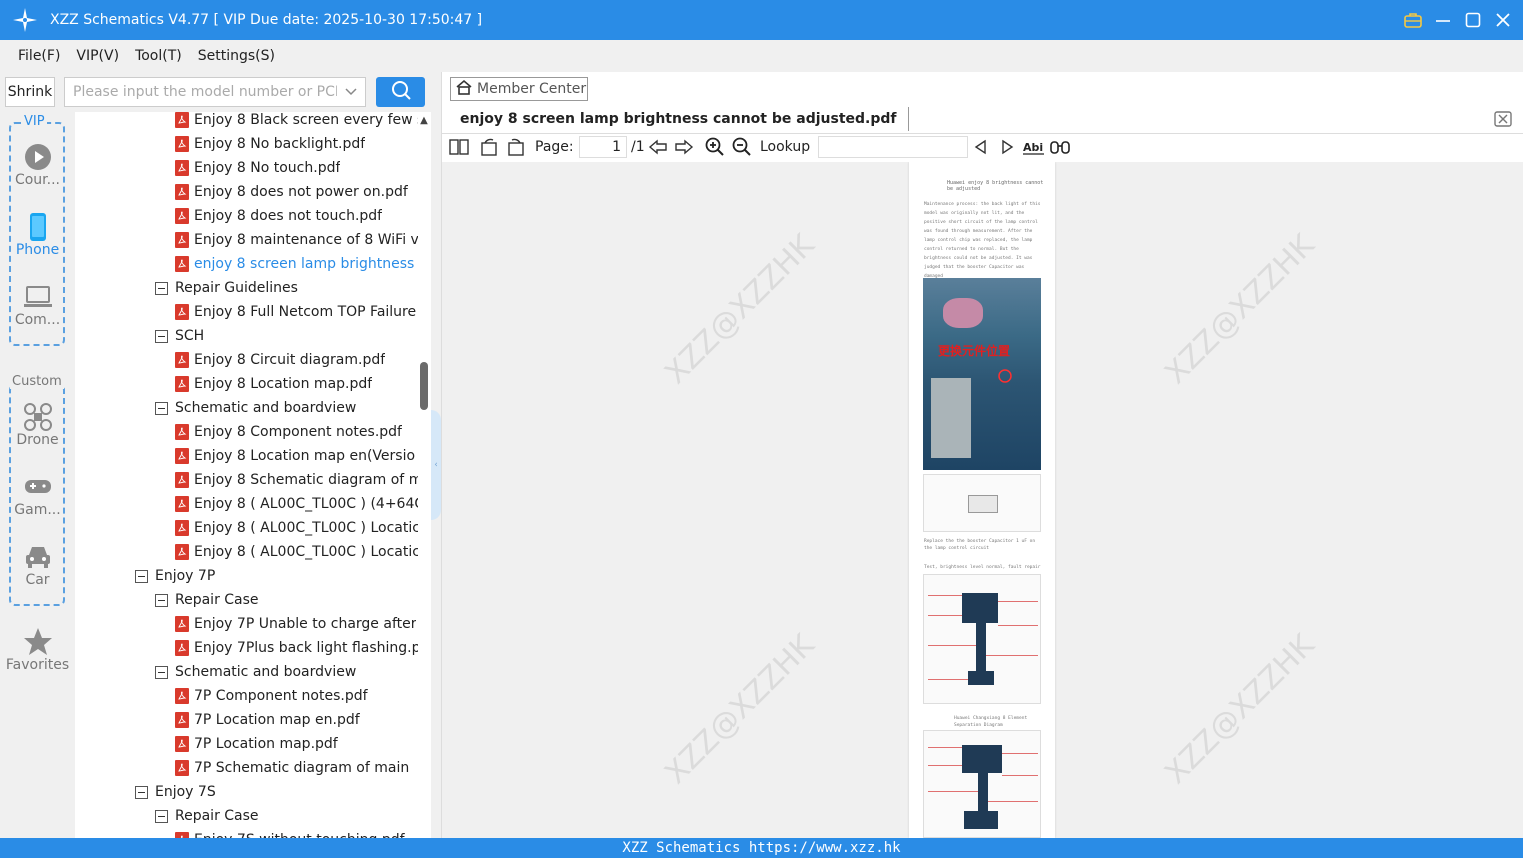 This screenshot has height=858, width=1523. What do you see at coordinates (37, 565) in the screenshot?
I see `rail-item-car: Car` at bounding box center [37, 565].